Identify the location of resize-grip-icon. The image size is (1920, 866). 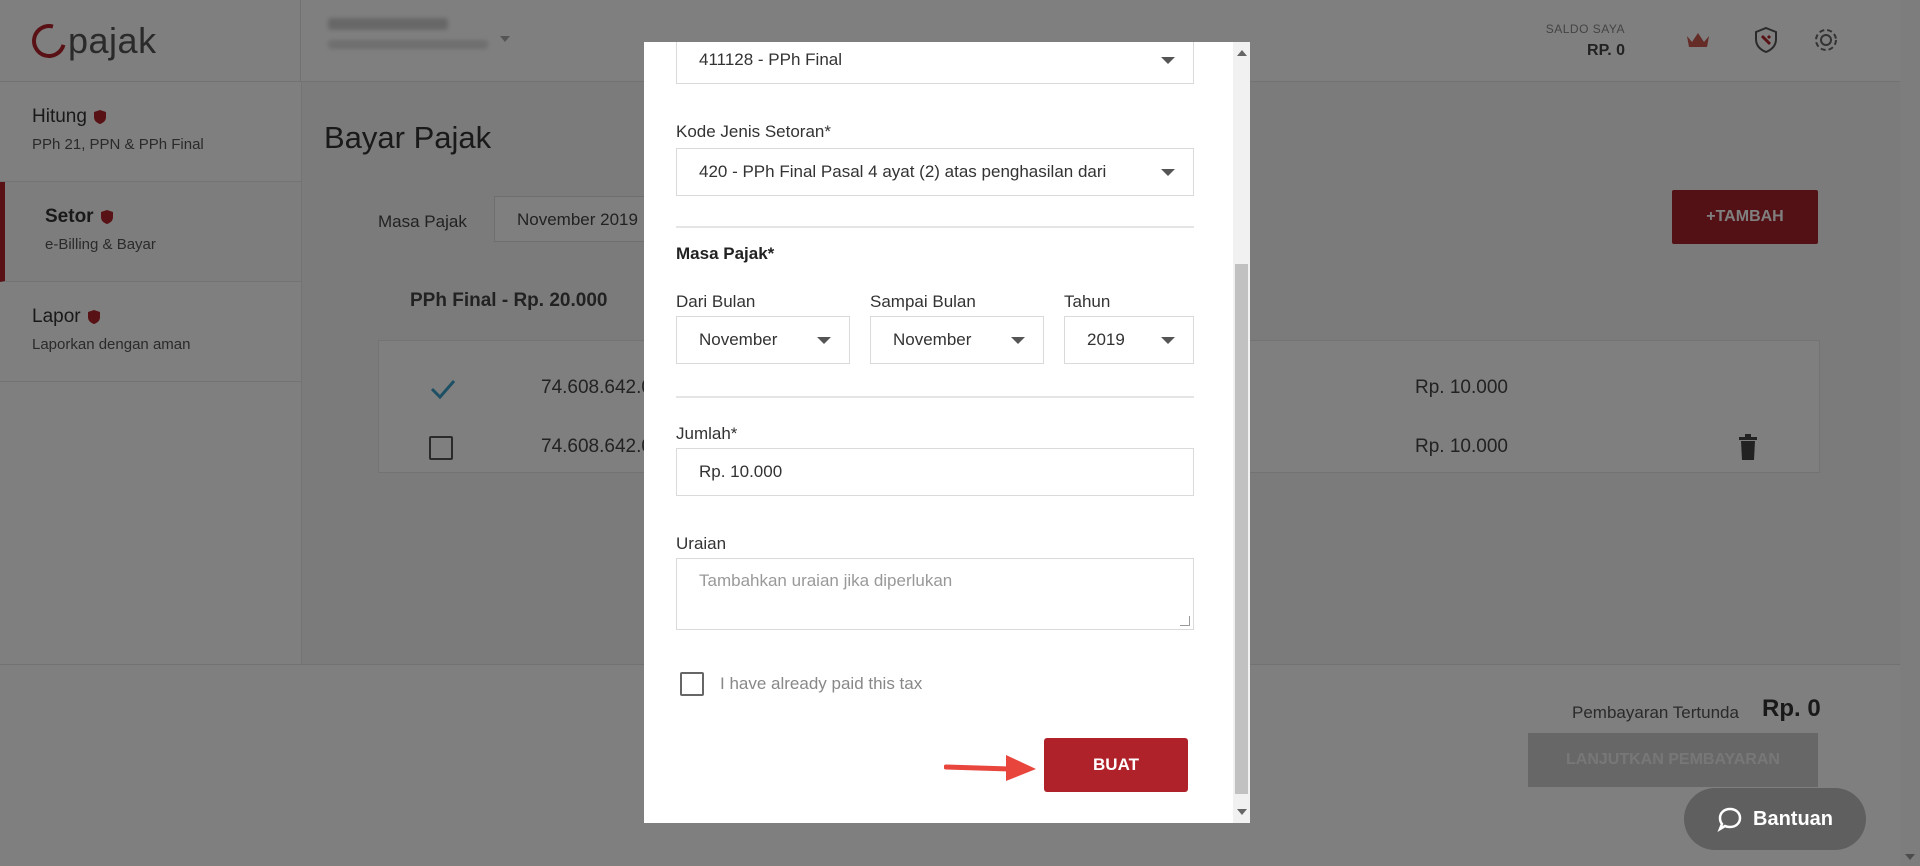
(1185, 621).